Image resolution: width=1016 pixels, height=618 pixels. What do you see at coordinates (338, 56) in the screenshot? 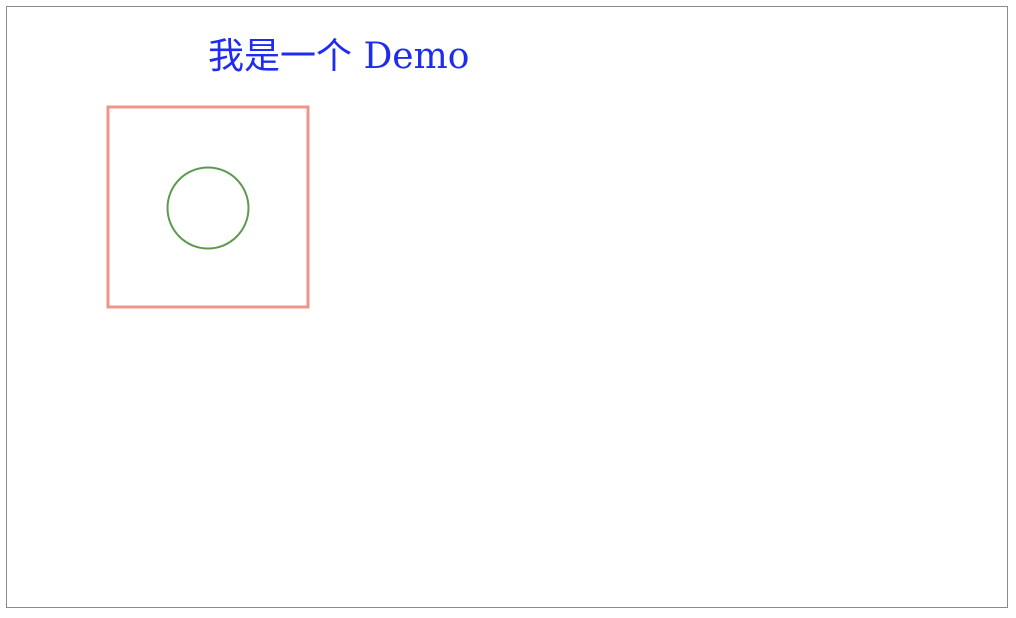
I see `demo-title: 我是一个 Demo` at bounding box center [338, 56].